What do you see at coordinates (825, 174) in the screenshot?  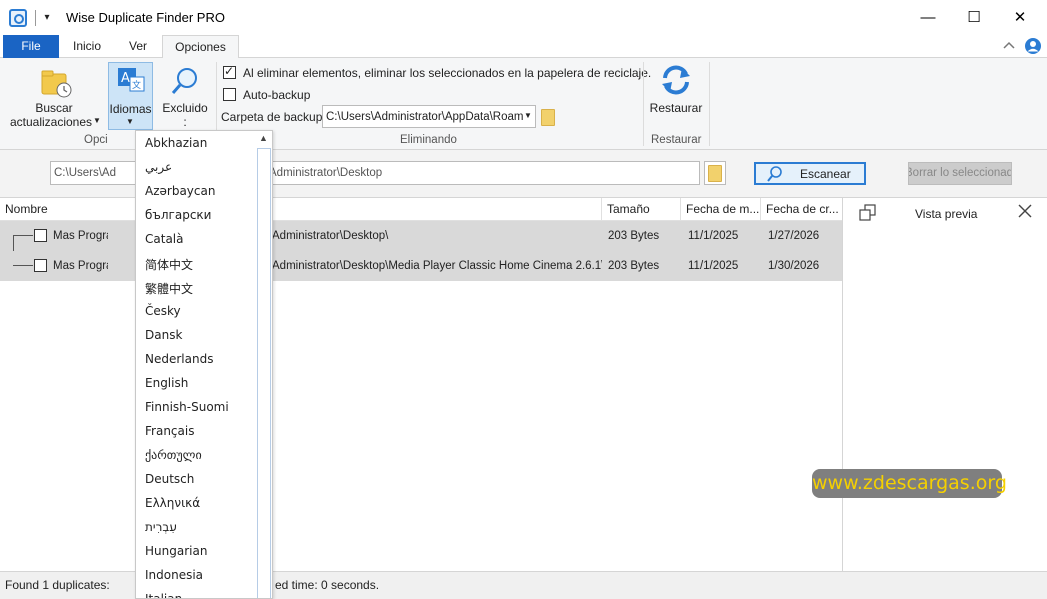 I see `scan-button-label: Escanear` at bounding box center [825, 174].